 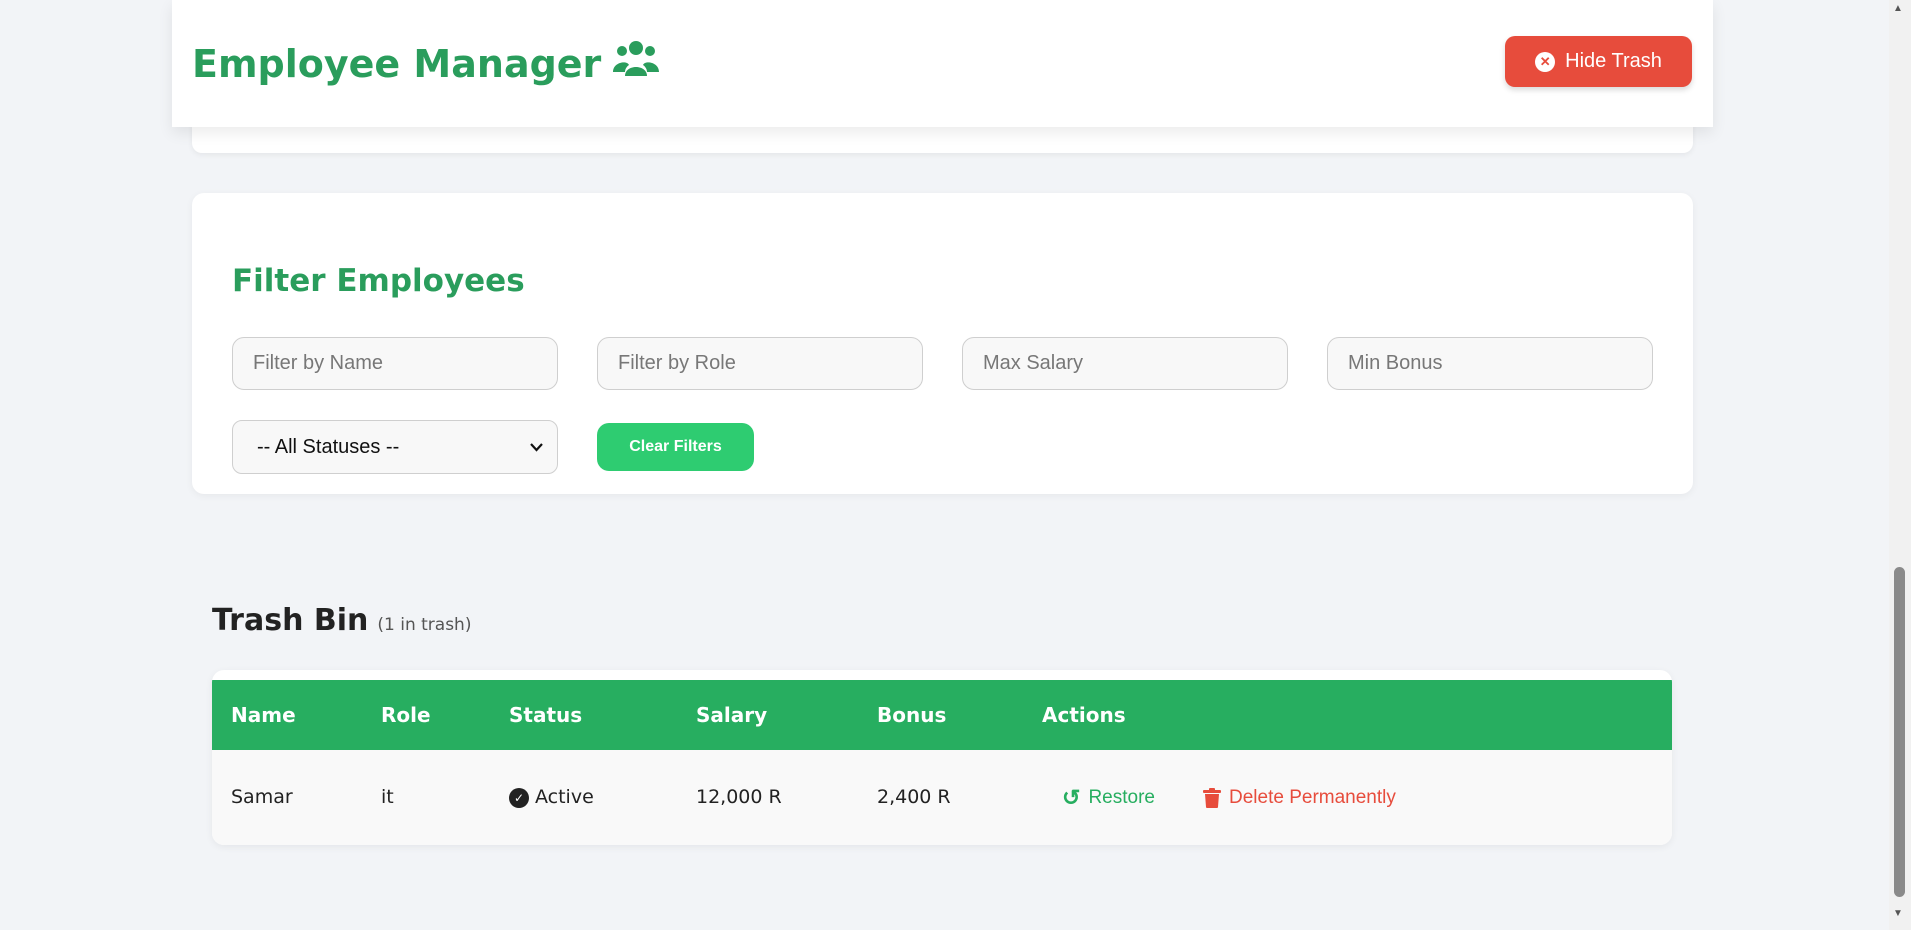 I want to click on close-circle-icon: ✕, so click(x=1545, y=61).